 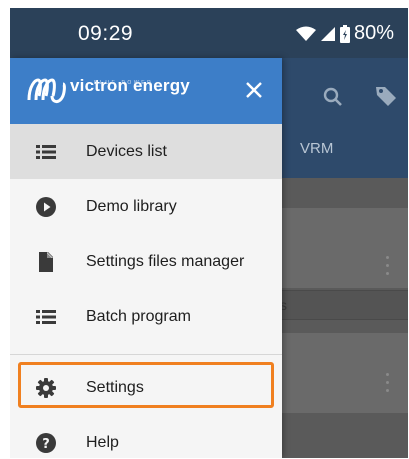 What do you see at coordinates (102, 442) in the screenshot?
I see `menu-item-label: Help` at bounding box center [102, 442].